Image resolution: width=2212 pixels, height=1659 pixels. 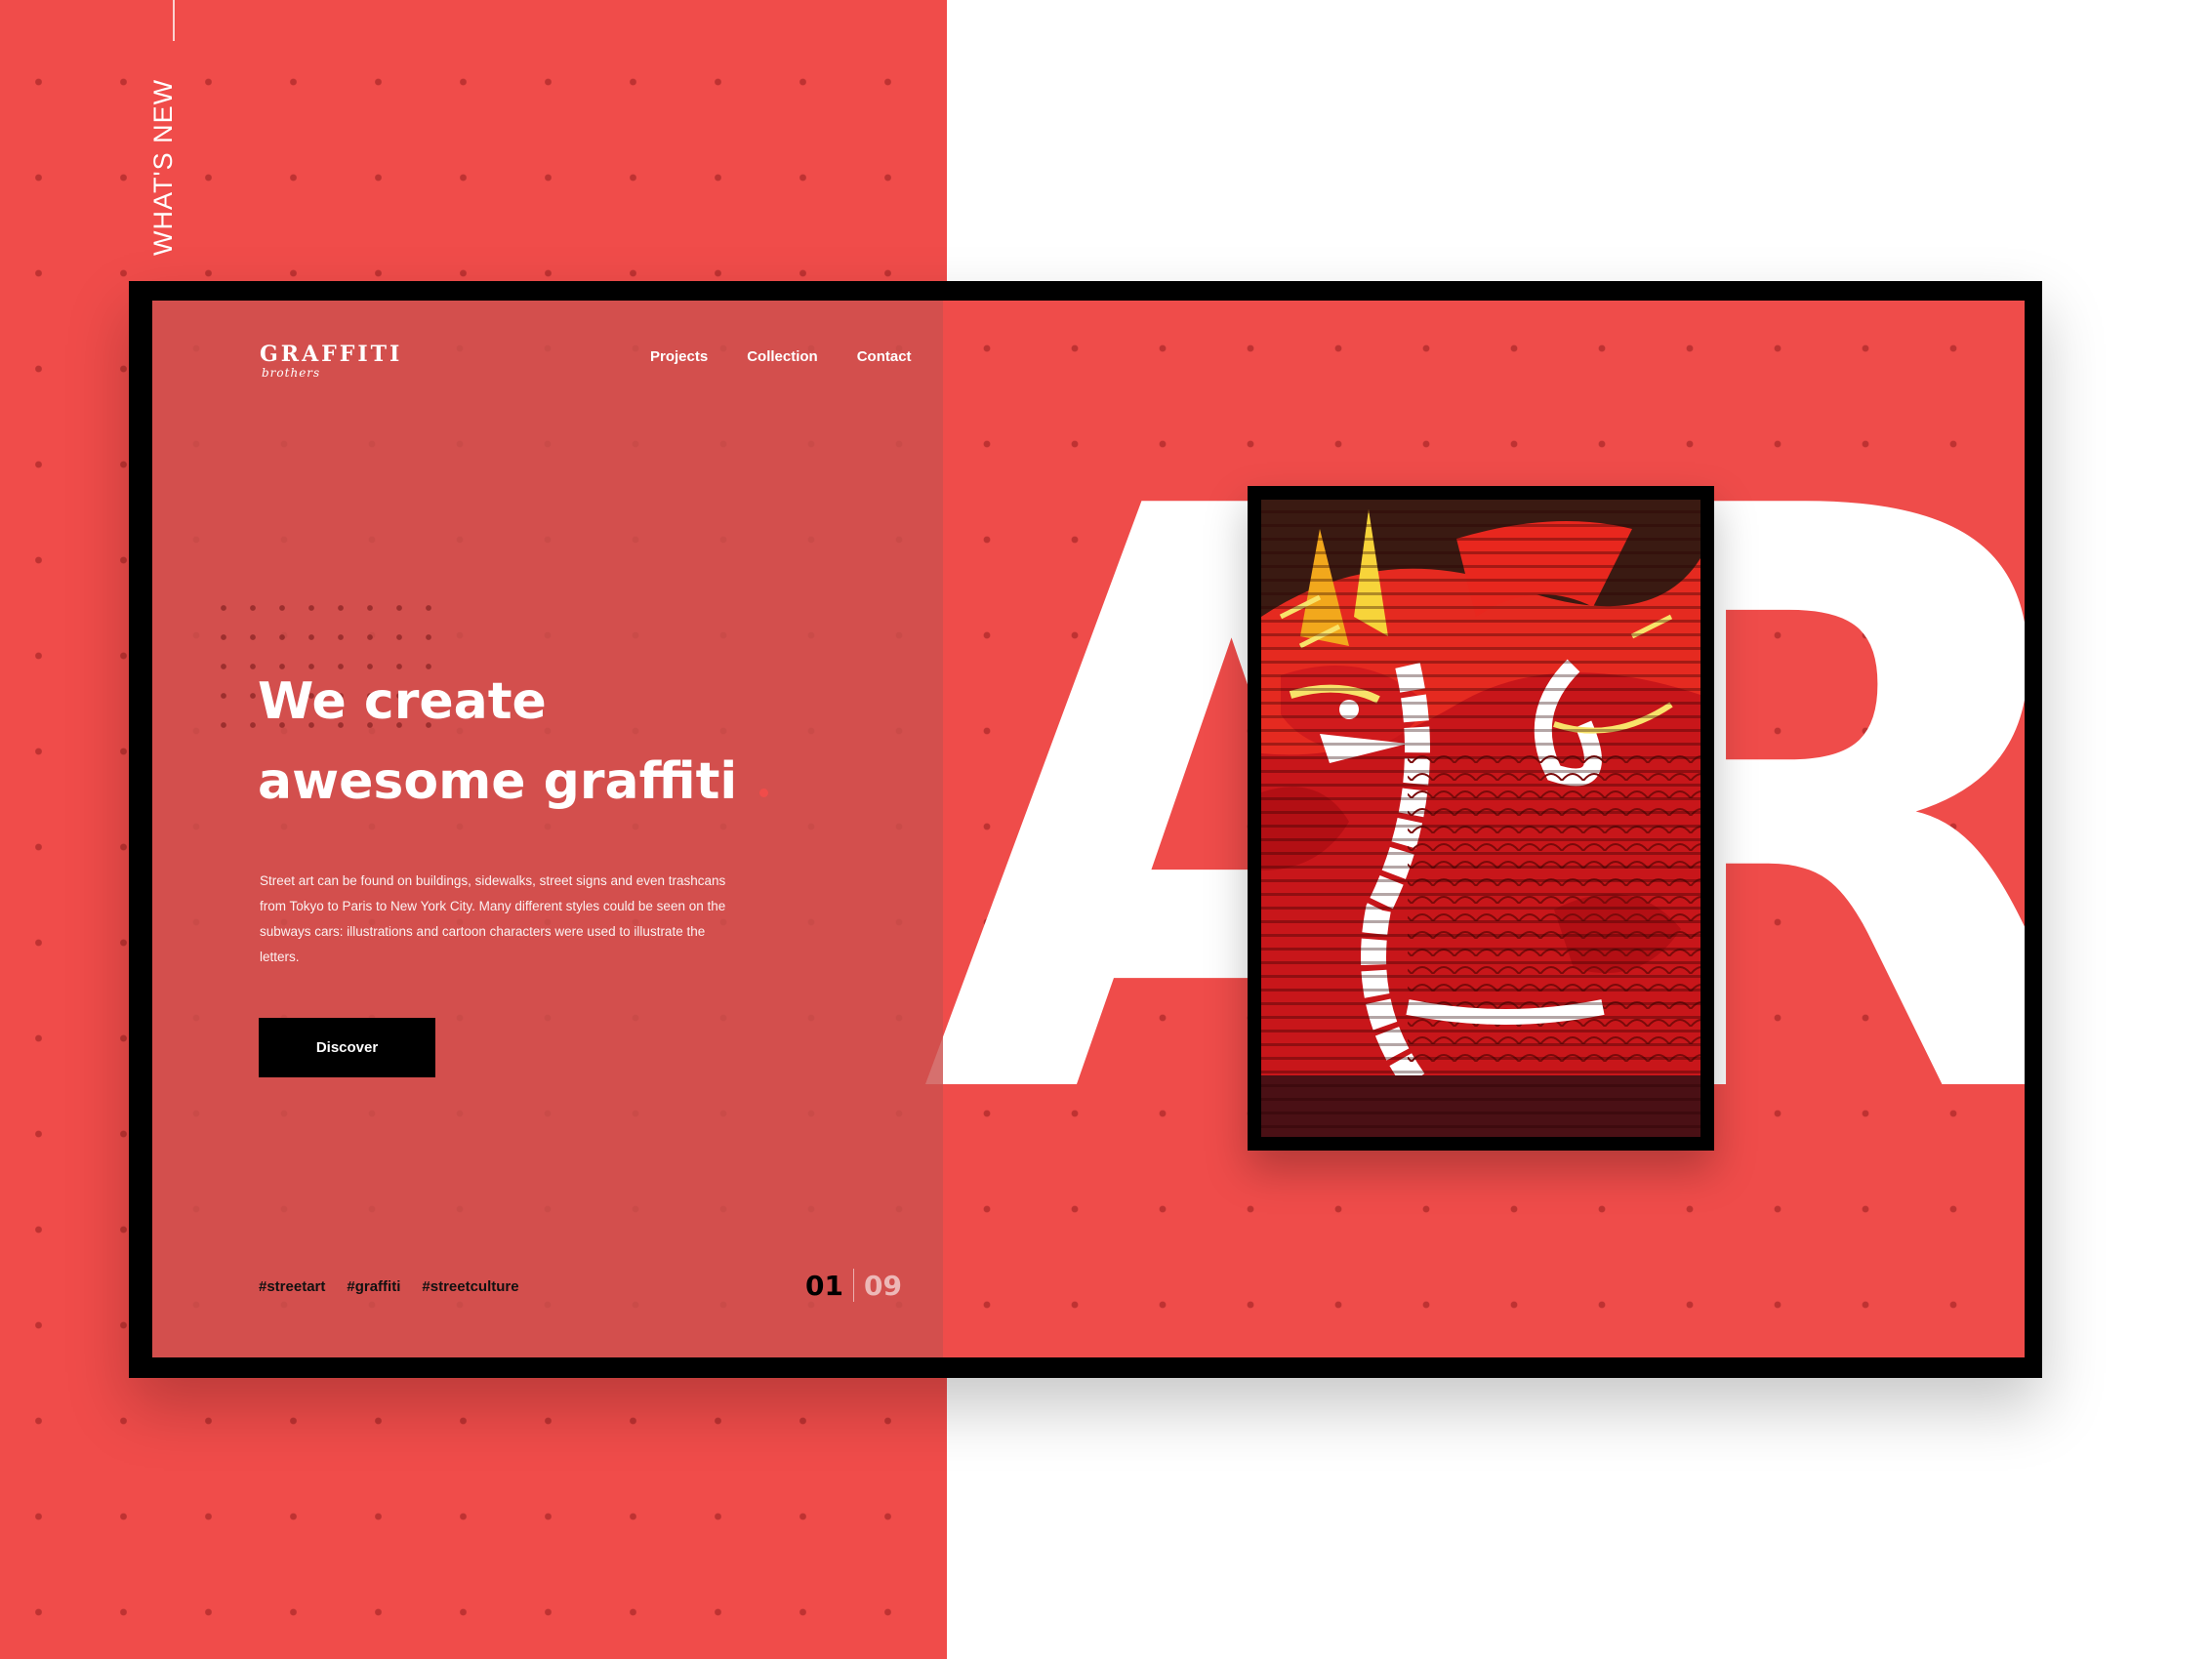 I want to click on counter-divider, so click(x=853, y=1285).